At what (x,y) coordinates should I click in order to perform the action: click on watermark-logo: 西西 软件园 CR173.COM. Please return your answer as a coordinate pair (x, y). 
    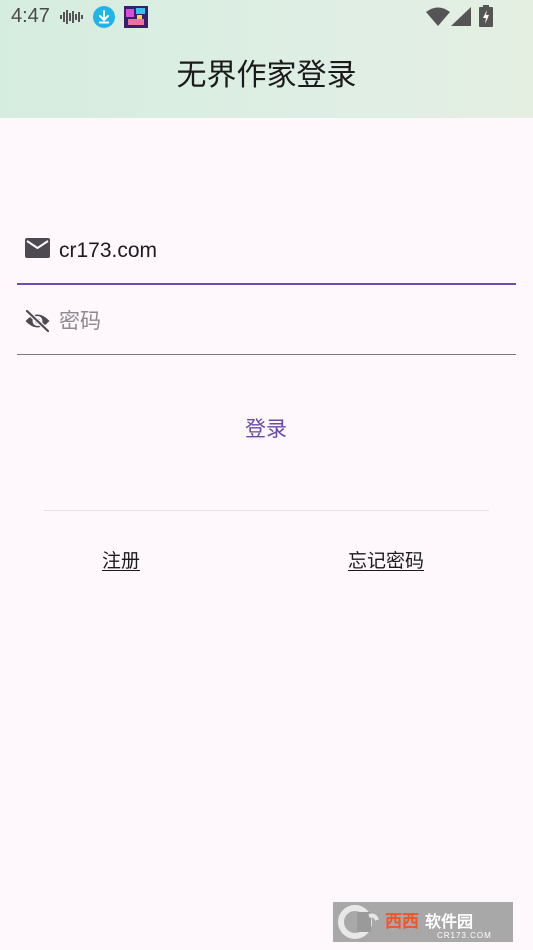
    Looking at the image, I should click on (423, 922).